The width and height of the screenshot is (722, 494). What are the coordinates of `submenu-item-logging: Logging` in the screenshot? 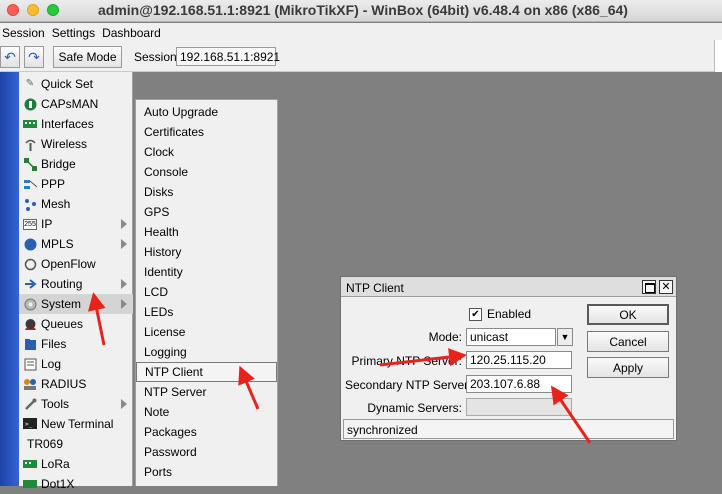 It's located at (206, 352).